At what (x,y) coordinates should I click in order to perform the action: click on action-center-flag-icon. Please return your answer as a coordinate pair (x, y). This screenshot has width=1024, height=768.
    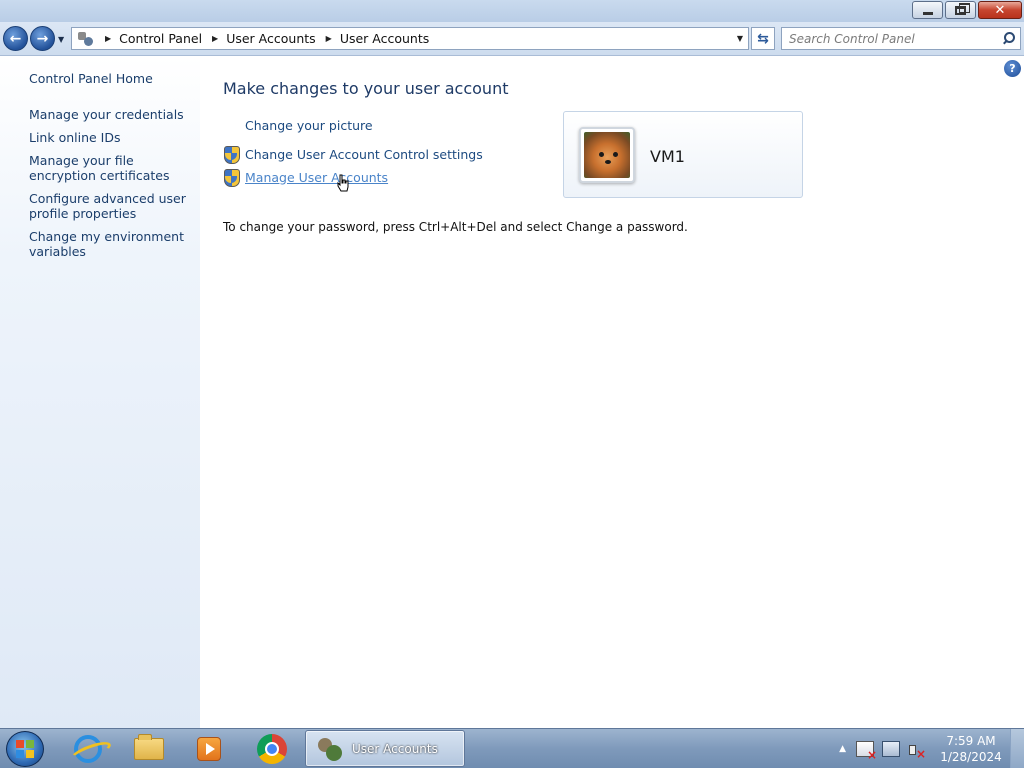
    Looking at the image, I should click on (866, 751).